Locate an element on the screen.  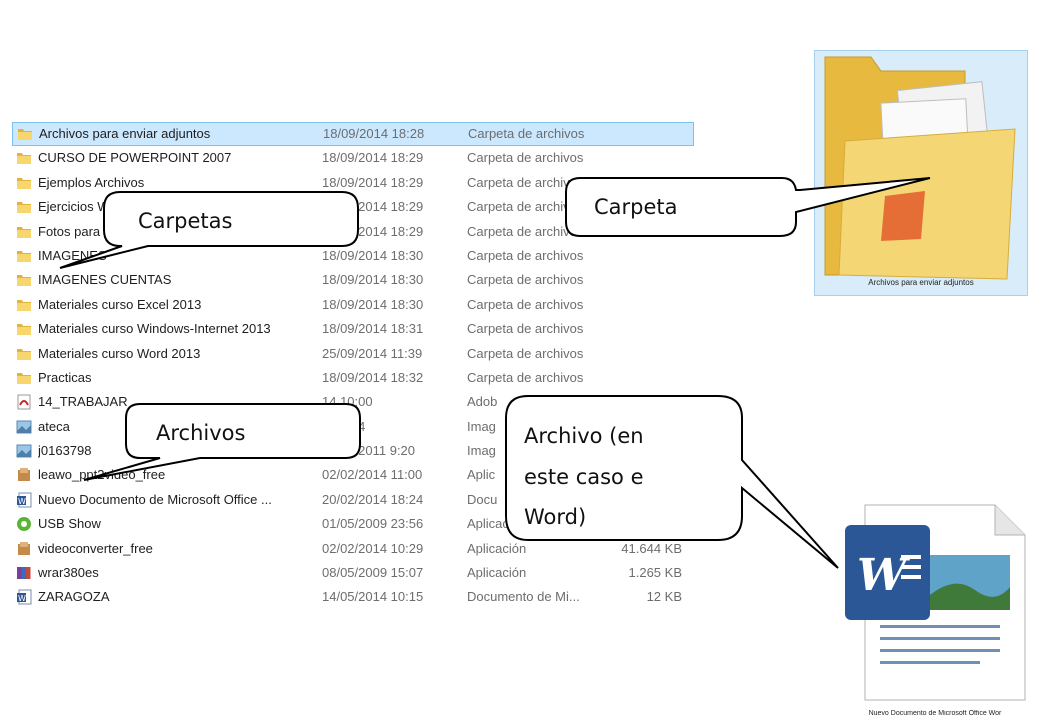
callout-carpetas-label: Carpetas is located at coordinates (185, 221).